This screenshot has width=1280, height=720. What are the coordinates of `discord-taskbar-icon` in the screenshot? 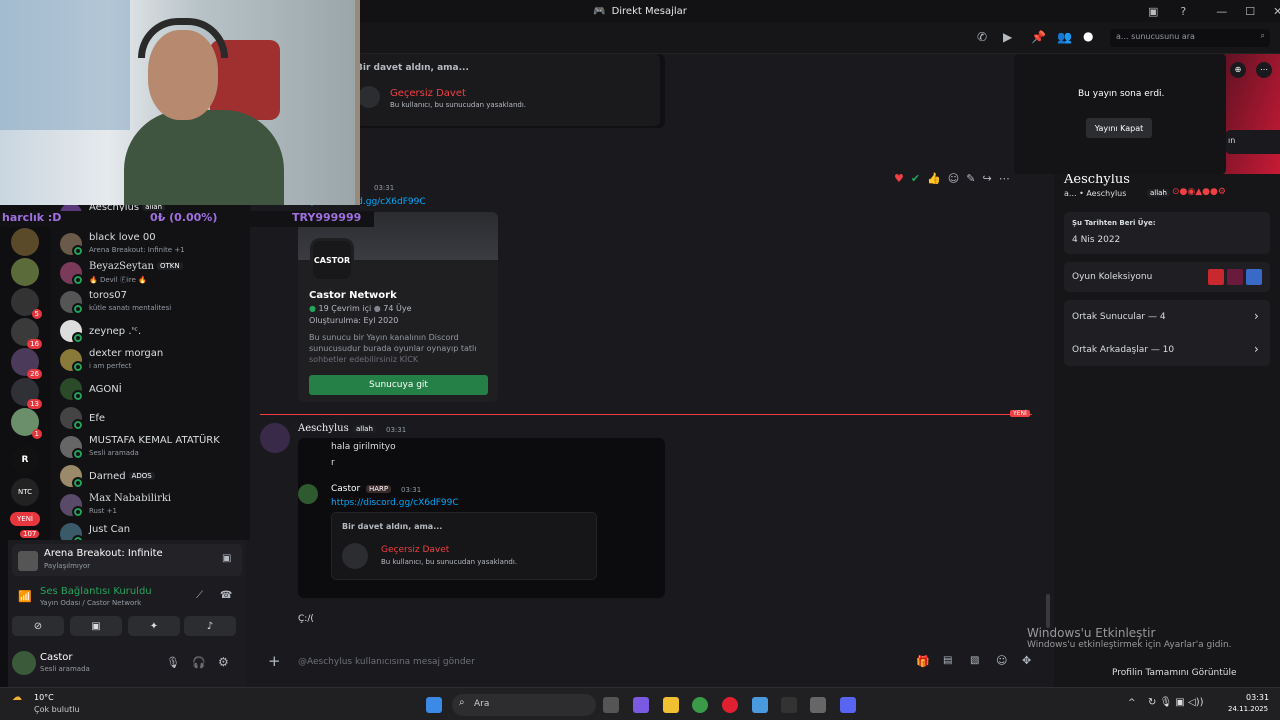 It's located at (848, 705).